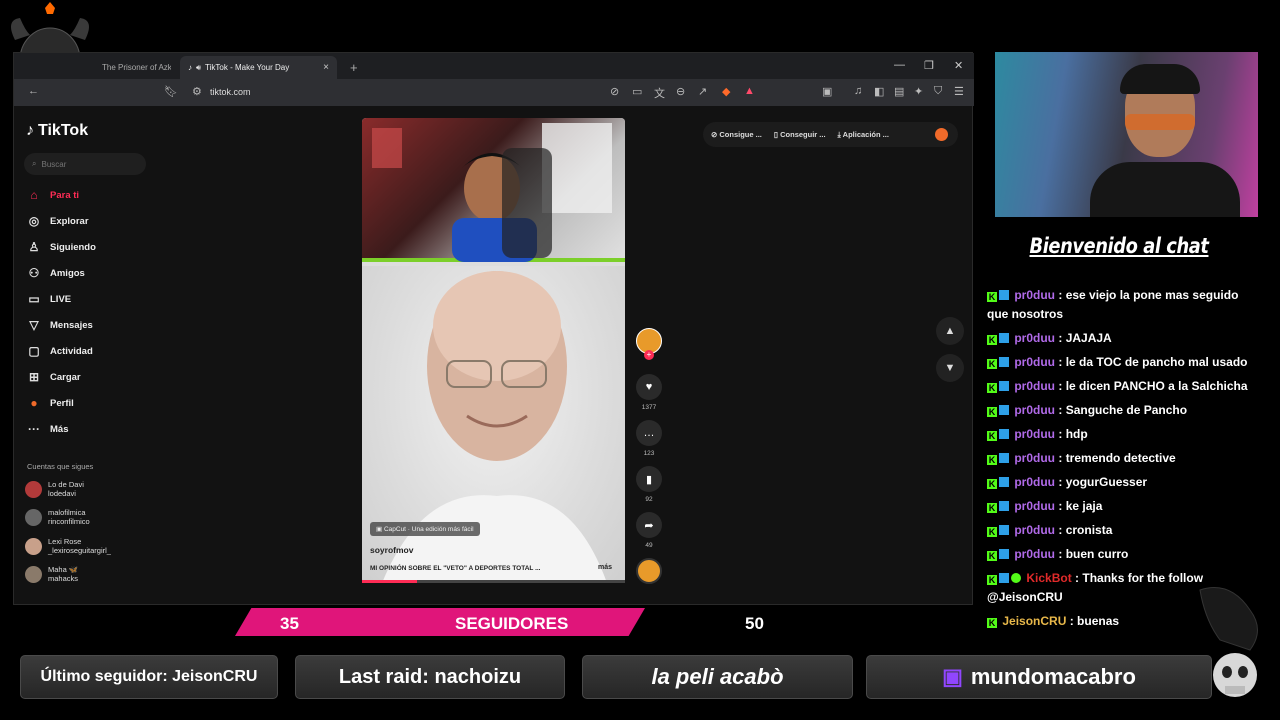 The width and height of the screenshot is (1280, 720). I want to click on nav-siguiendo: ♙ Siguiendo, so click(61, 247).